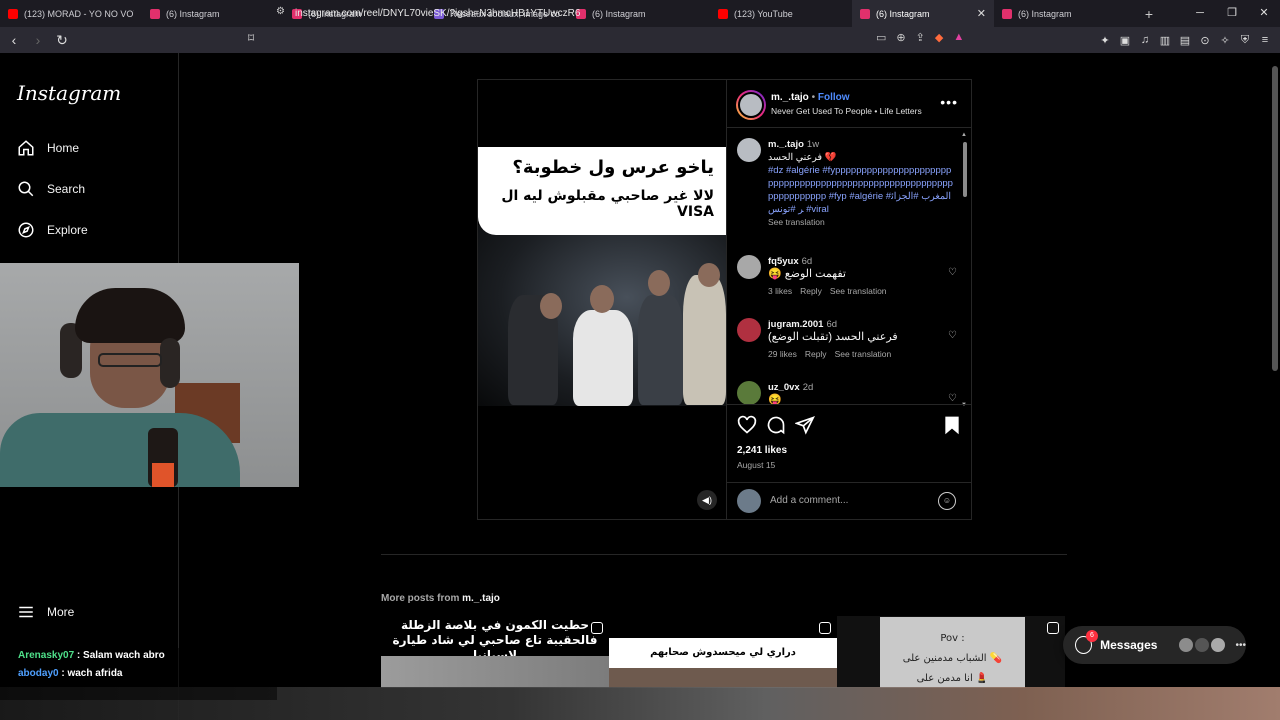 Image resolution: width=1280 pixels, height=720 pixels. I want to click on share-icon: ⇪, so click(920, 37).